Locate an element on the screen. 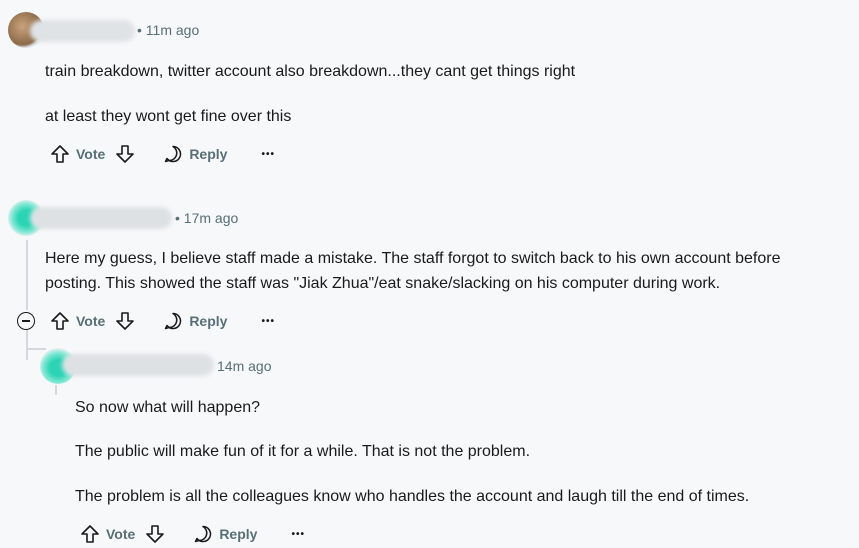  timestamp: • 17m ago is located at coordinates (207, 218).